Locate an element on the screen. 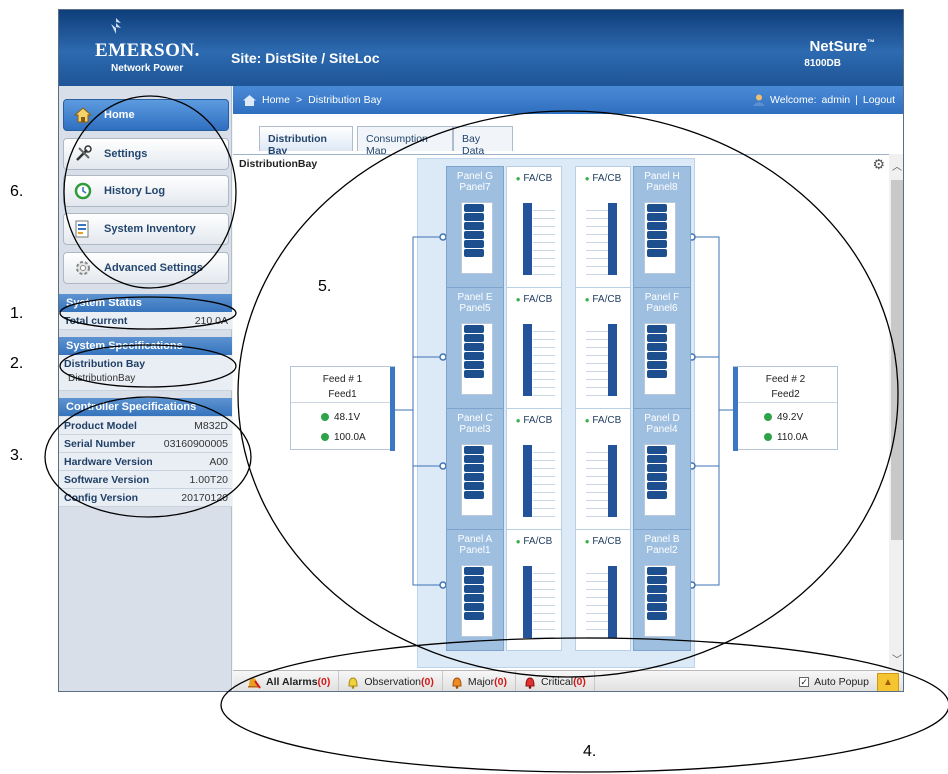  annotation-label-5: 5. is located at coordinates (325, 286).